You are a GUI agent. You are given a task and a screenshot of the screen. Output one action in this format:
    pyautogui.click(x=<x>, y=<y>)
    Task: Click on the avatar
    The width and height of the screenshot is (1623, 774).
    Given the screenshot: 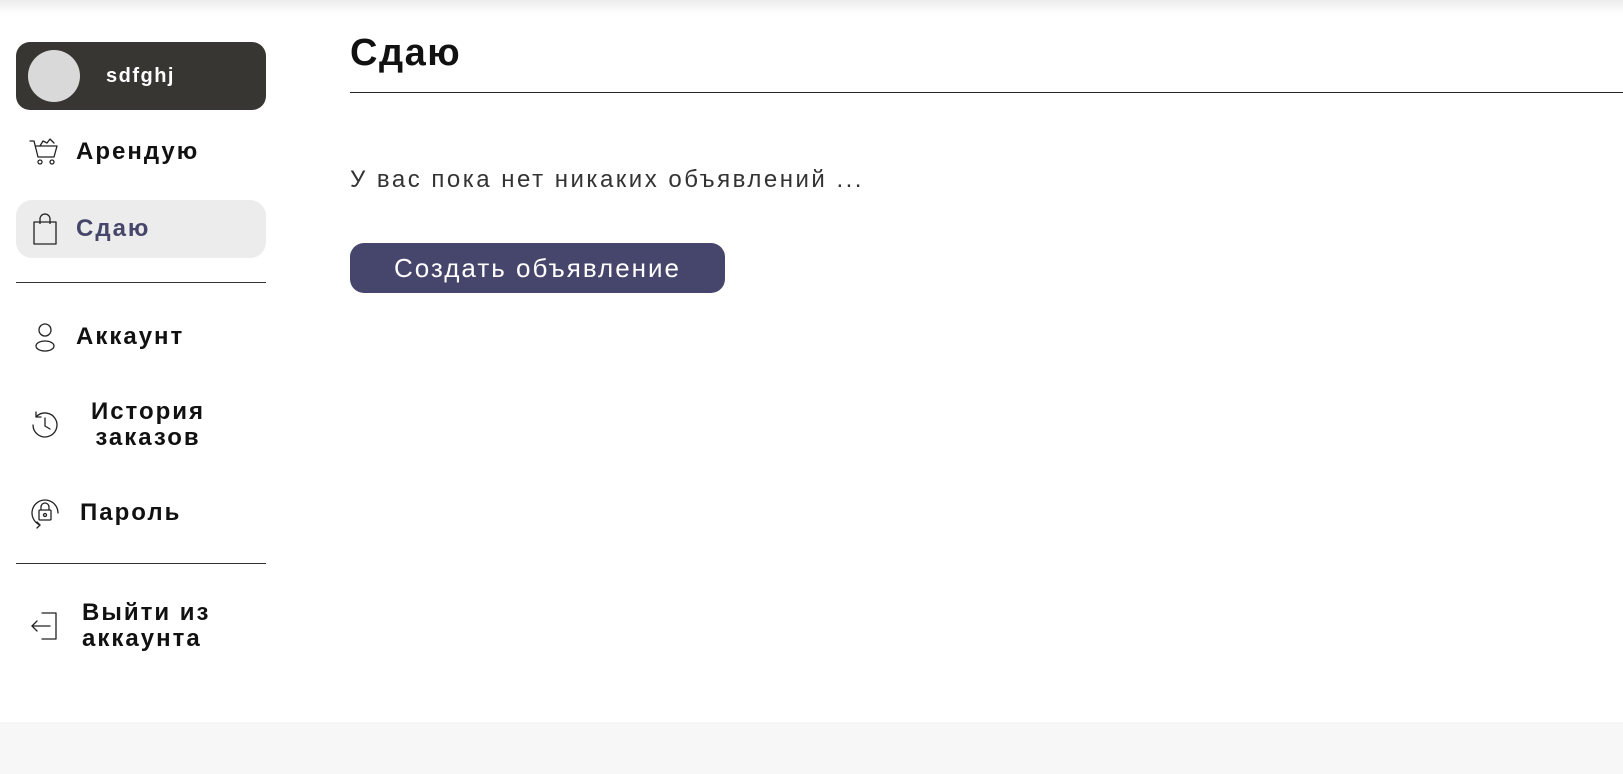 What is the action you would take?
    pyautogui.click(x=54, y=76)
    